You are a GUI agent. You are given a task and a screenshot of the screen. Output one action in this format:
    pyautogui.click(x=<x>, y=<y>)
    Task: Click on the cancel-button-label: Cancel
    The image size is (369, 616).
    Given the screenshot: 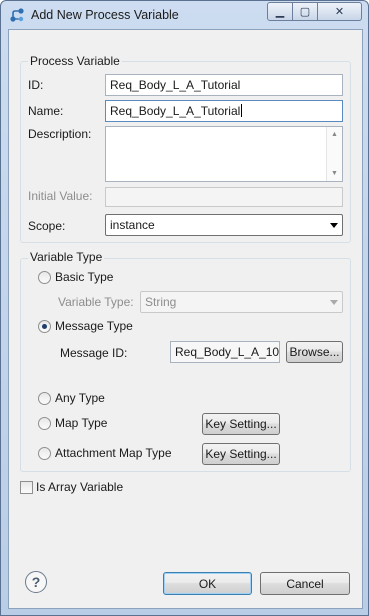 What is the action you would take?
    pyautogui.click(x=305, y=583)
    